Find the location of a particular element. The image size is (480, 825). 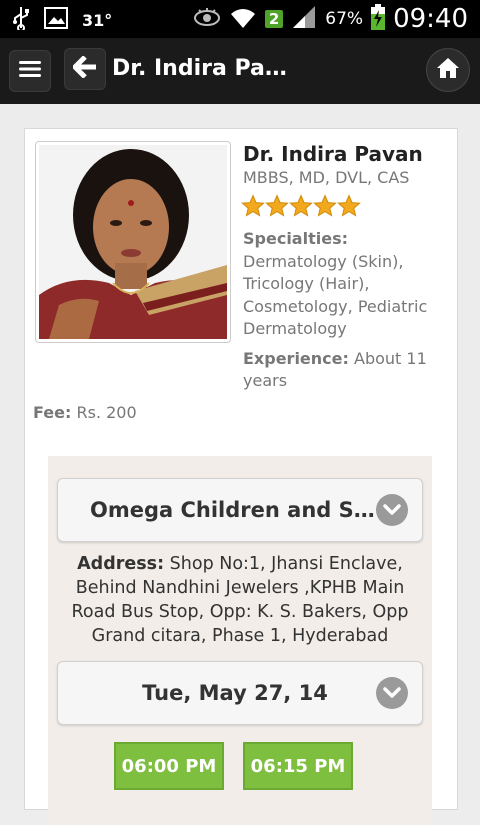

rating-stars is located at coordinates (347, 209).